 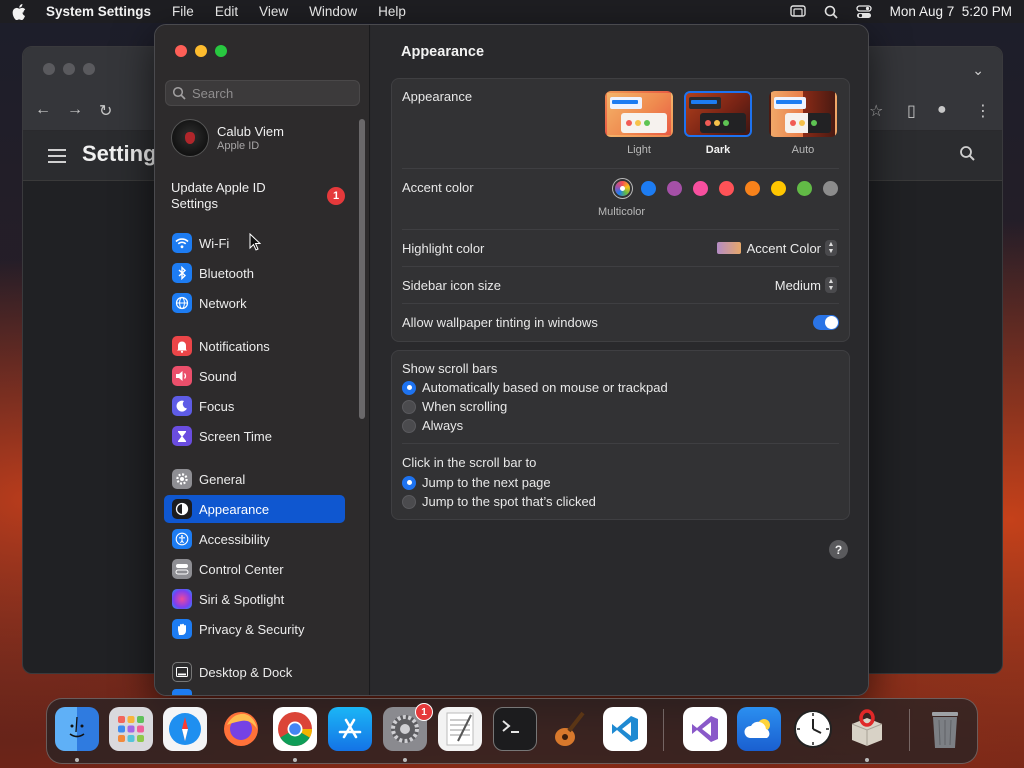 What do you see at coordinates (867, 729) in the screenshot?
I see `dock-package-icon` at bounding box center [867, 729].